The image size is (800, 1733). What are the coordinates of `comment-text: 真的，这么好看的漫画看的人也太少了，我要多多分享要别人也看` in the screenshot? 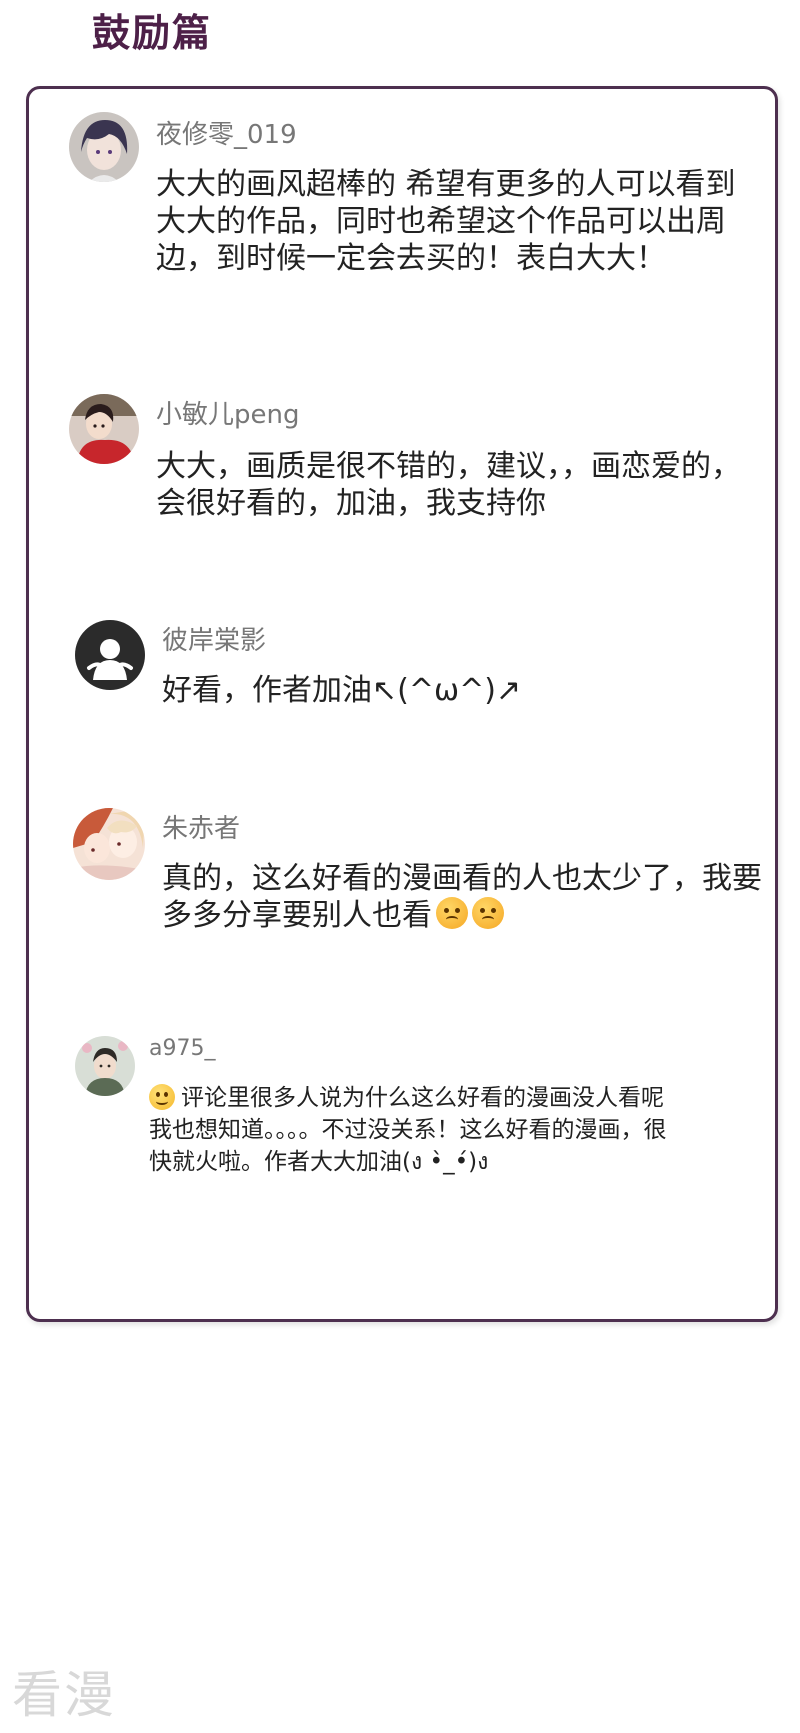 It's located at (462, 897).